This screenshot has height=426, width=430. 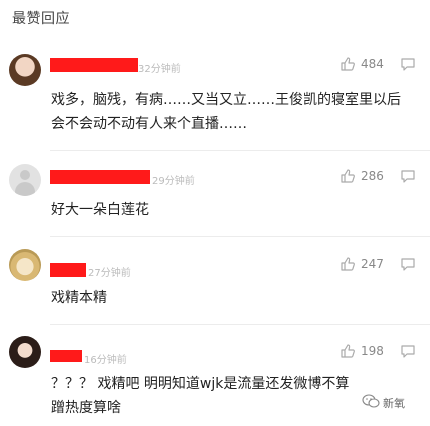 I want to click on comment-text: 戏精本精, so click(x=79, y=298).